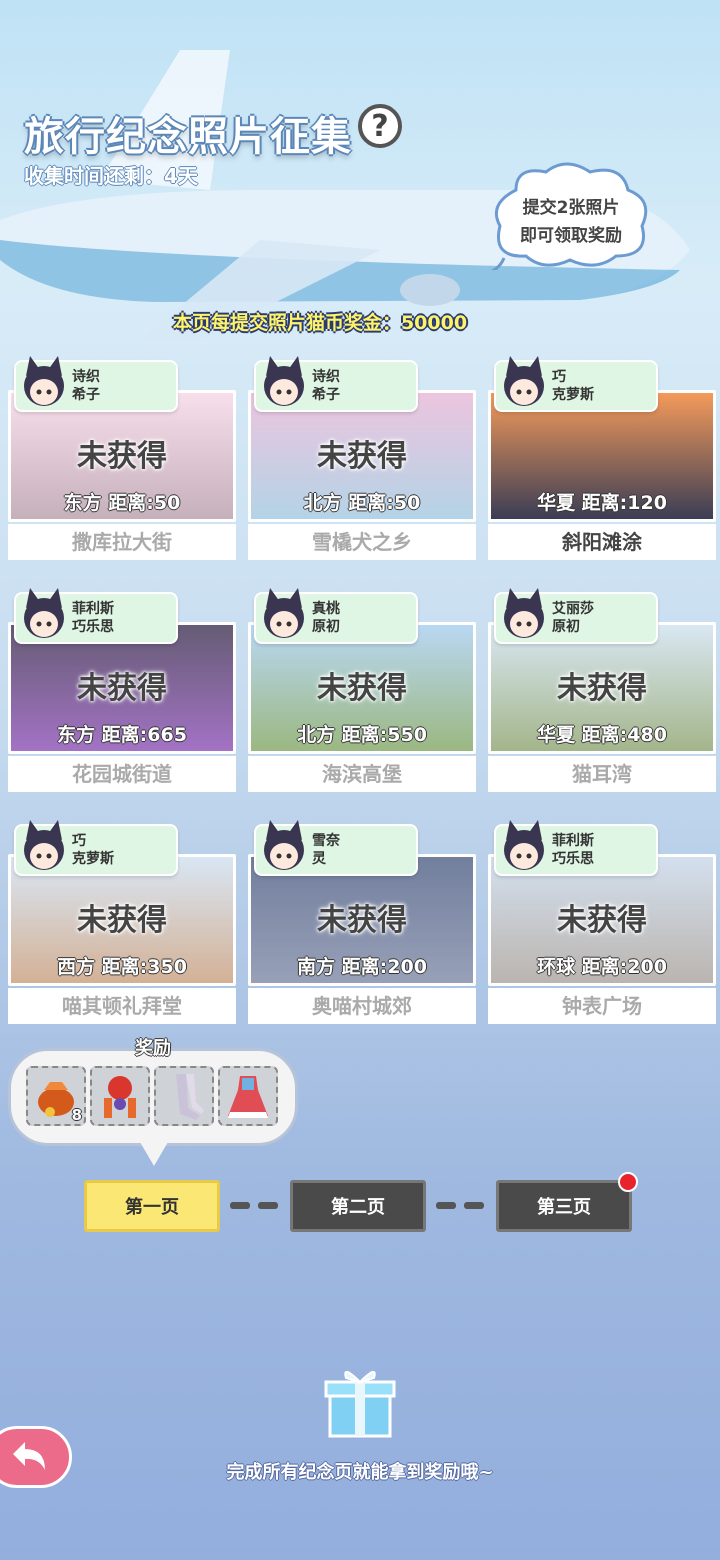  Describe the element at coordinates (362, 774) in the screenshot. I see `location-name: 海滨高堡` at that location.